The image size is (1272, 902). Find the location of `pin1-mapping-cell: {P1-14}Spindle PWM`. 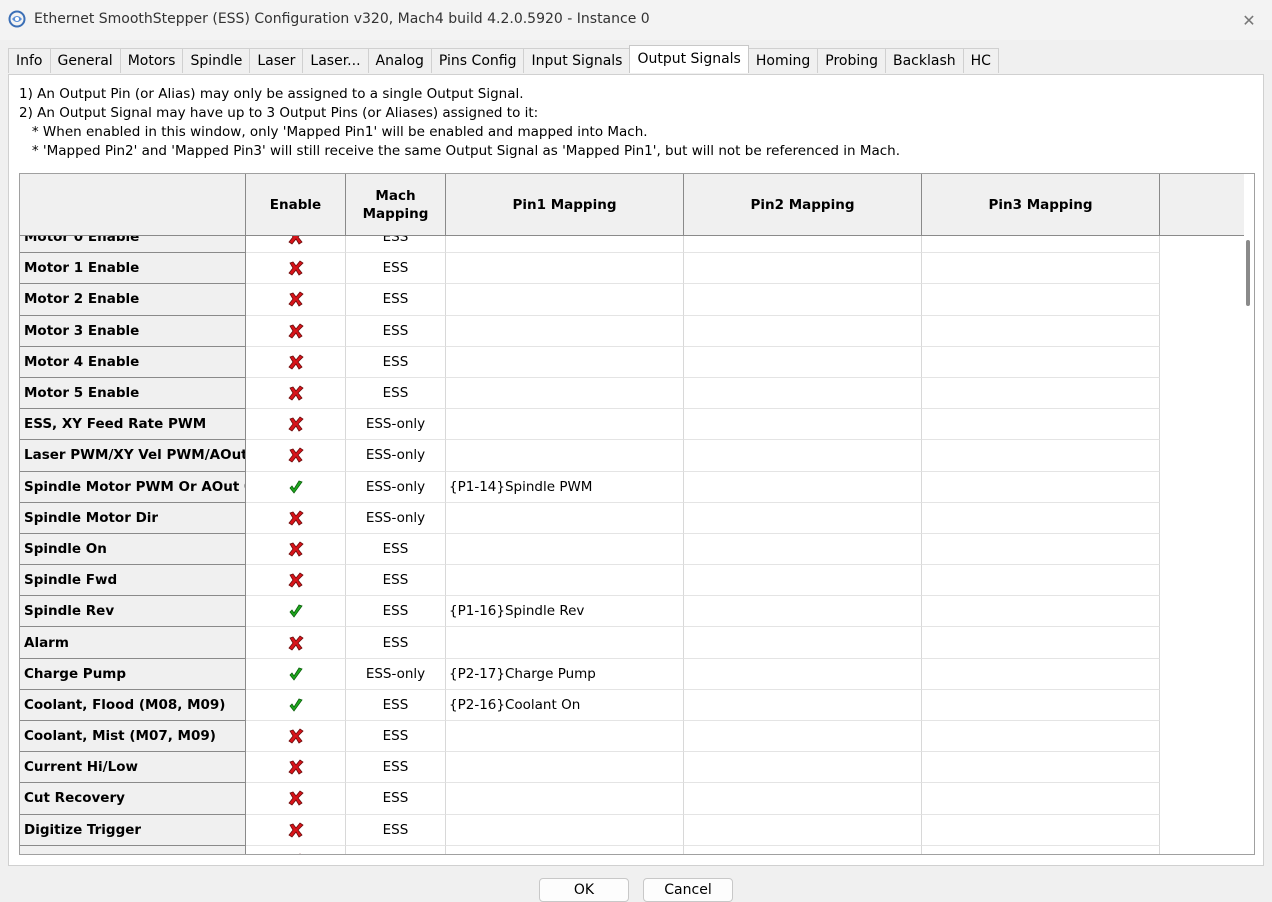

pin1-mapping-cell: {P1-14}Spindle PWM is located at coordinates (565, 487).